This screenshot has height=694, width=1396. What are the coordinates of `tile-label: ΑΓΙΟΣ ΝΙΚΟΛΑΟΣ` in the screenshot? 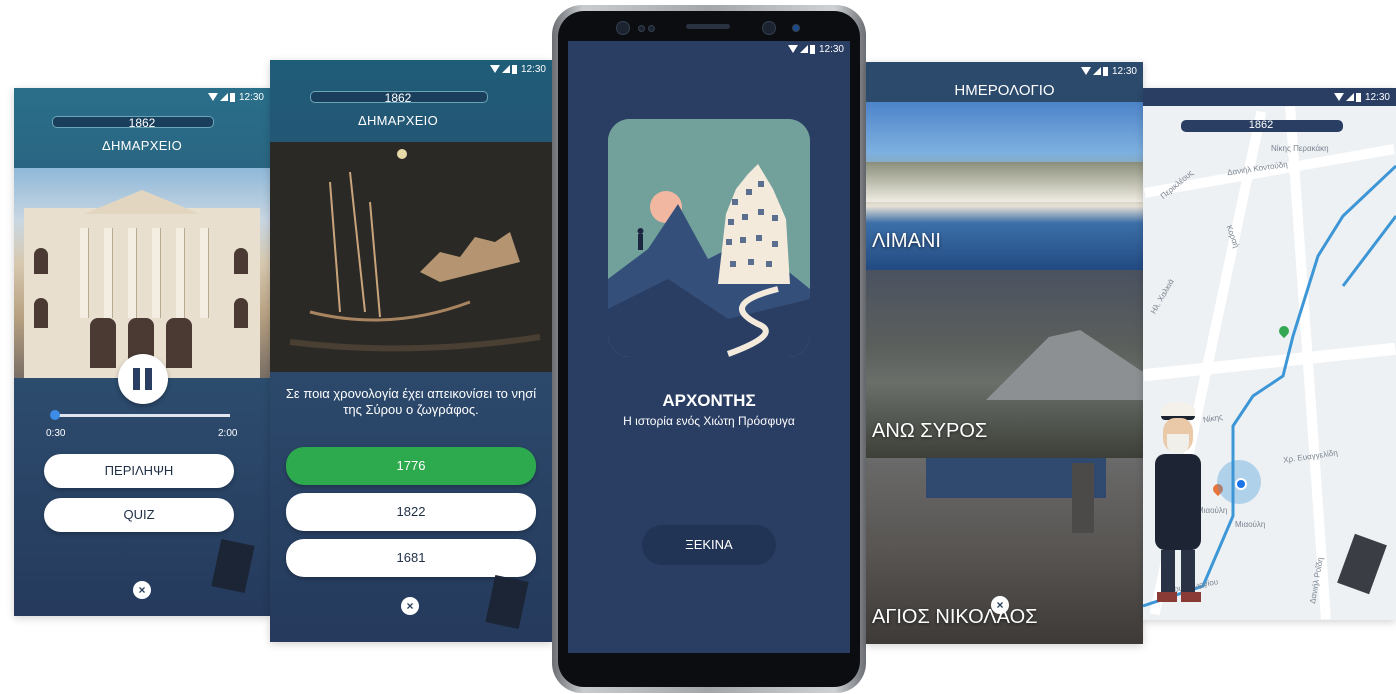 It's located at (955, 617).